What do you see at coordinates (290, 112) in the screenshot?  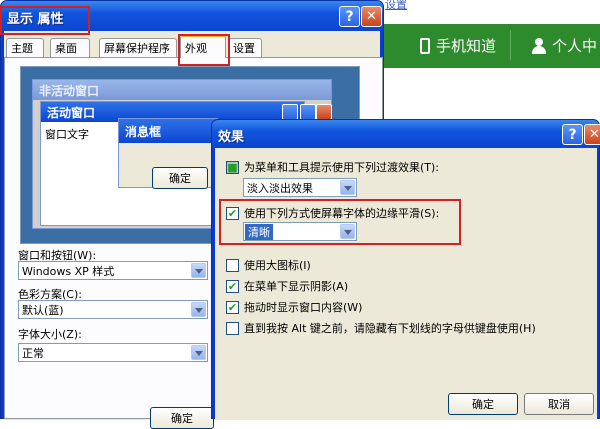 I see `preview-minimize-icon` at bounding box center [290, 112].